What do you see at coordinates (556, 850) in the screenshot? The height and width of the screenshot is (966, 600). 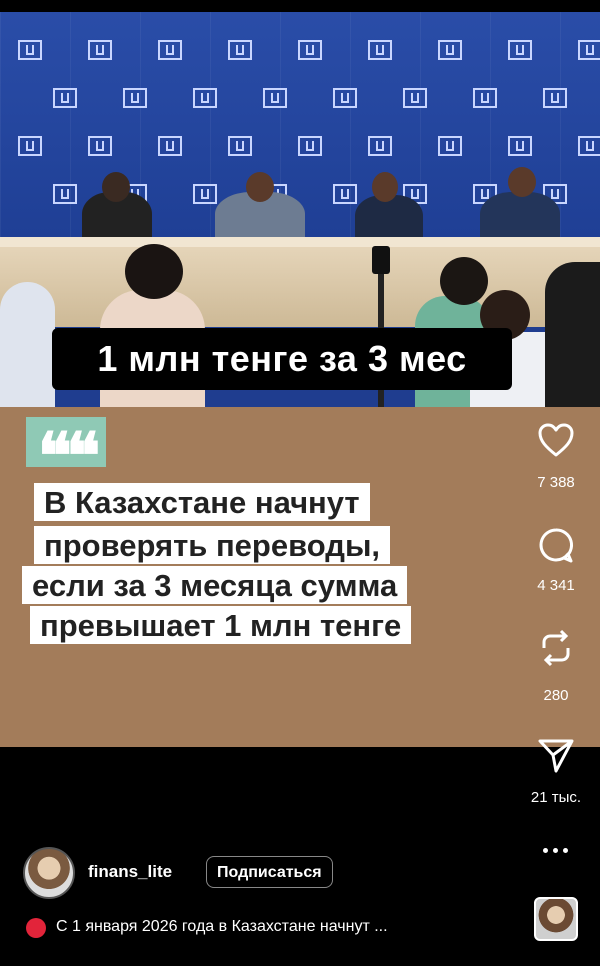 I see `more-options-icon` at bounding box center [556, 850].